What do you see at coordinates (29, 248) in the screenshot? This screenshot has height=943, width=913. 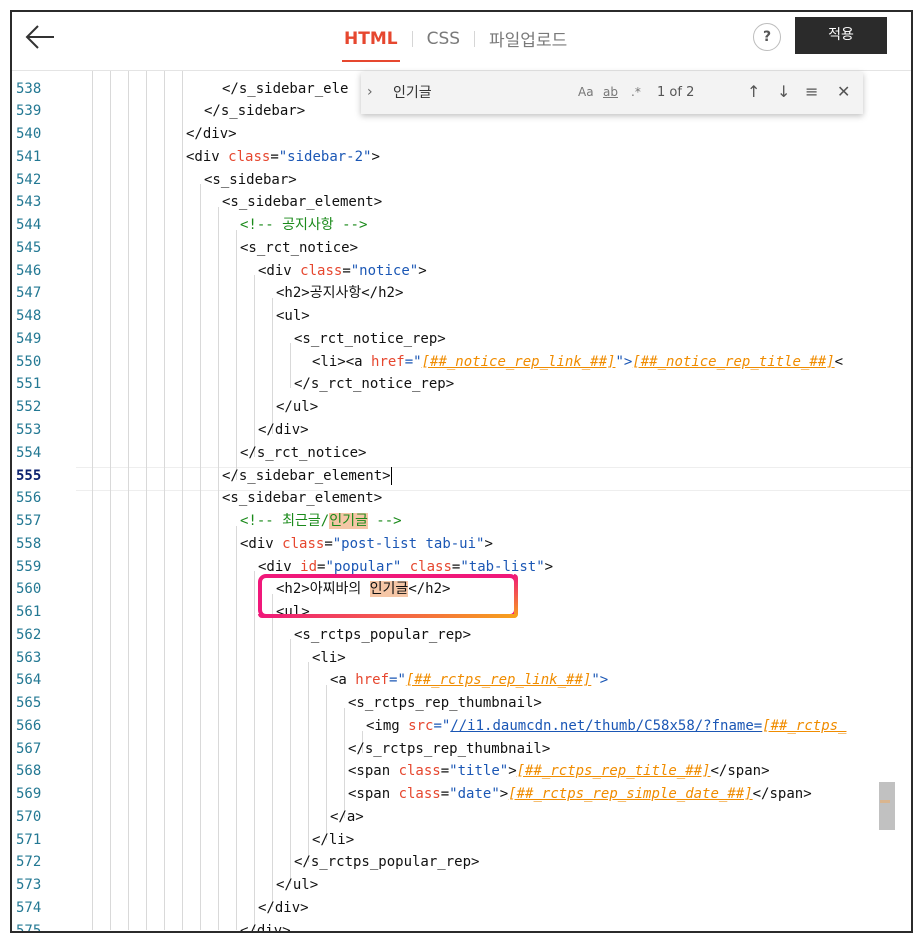 I see `line-number: 545` at bounding box center [29, 248].